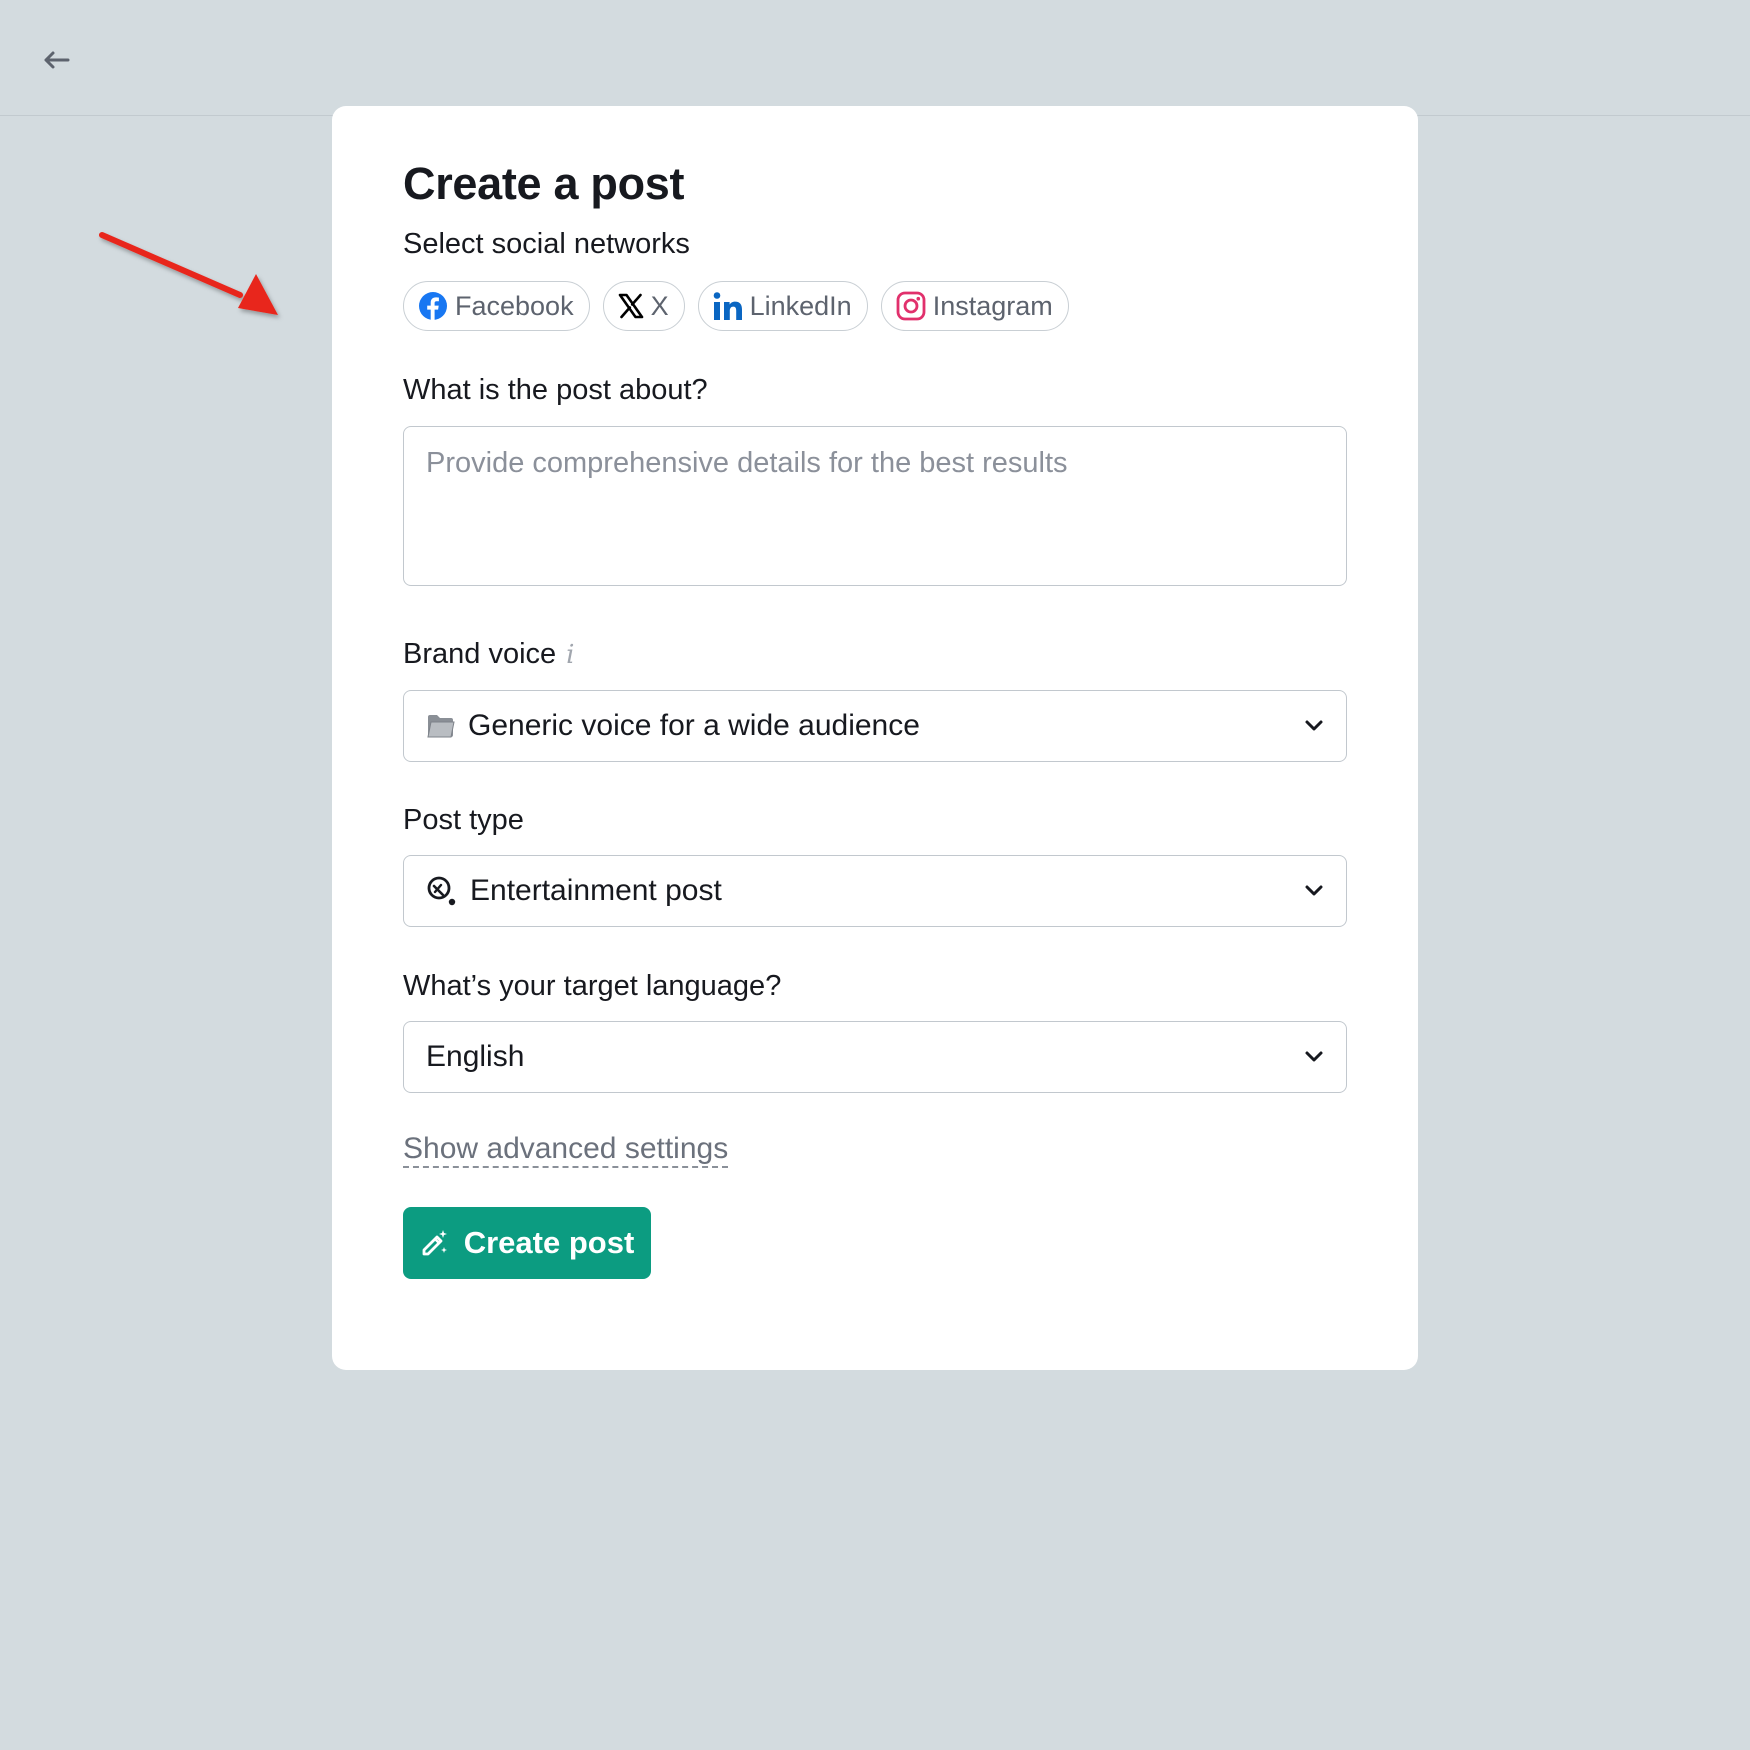  Describe the element at coordinates (433, 306) in the screenshot. I see `facebook-icon` at that location.